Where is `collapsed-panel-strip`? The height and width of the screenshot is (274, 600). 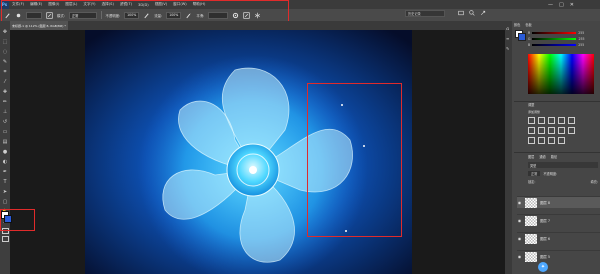 collapsed-panel-strip is located at coordinates (508, 147).